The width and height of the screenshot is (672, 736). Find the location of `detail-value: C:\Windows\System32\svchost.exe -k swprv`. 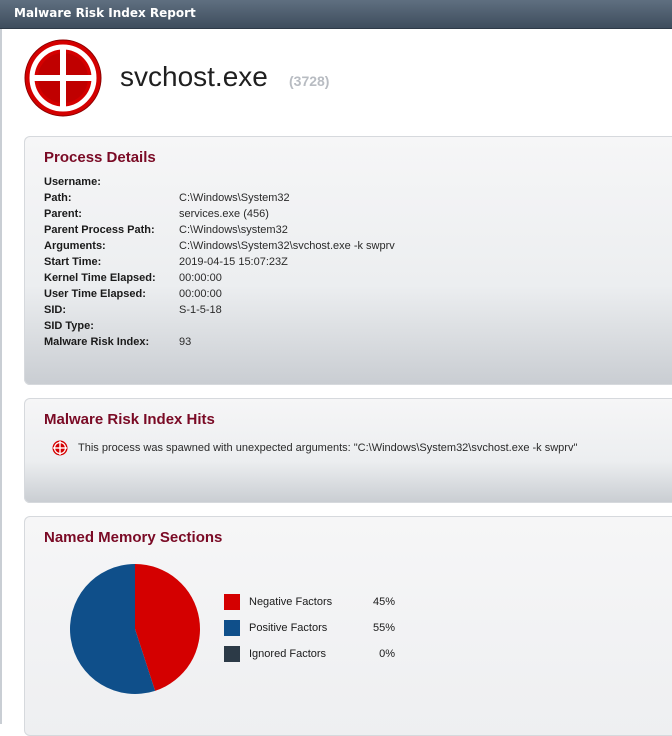

detail-value: C:\Windows\System32\svchost.exe -k swprv is located at coordinates (287, 246).